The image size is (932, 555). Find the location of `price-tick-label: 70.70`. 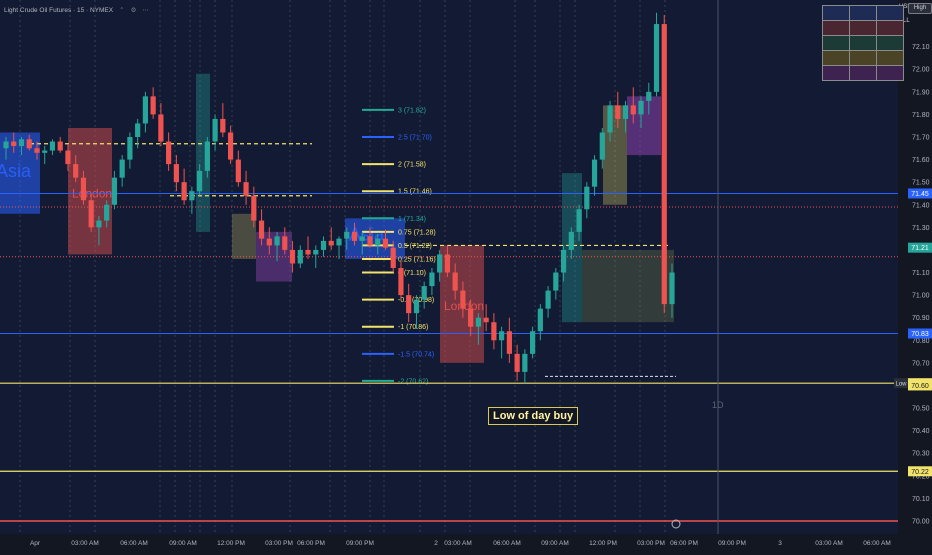

price-tick-label: 70.70 is located at coordinates (921, 363).